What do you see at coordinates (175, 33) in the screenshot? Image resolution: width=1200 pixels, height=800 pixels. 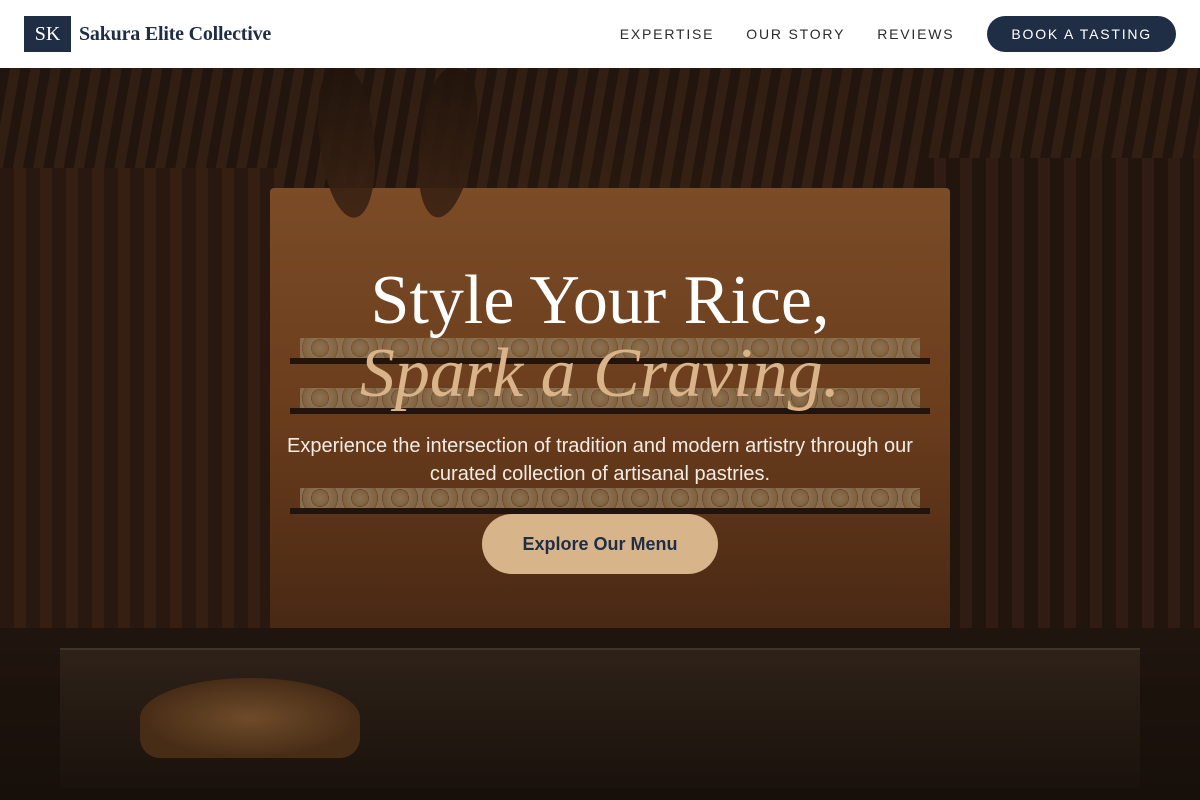 I see `brand-name: Sakura Elite Collective` at bounding box center [175, 33].